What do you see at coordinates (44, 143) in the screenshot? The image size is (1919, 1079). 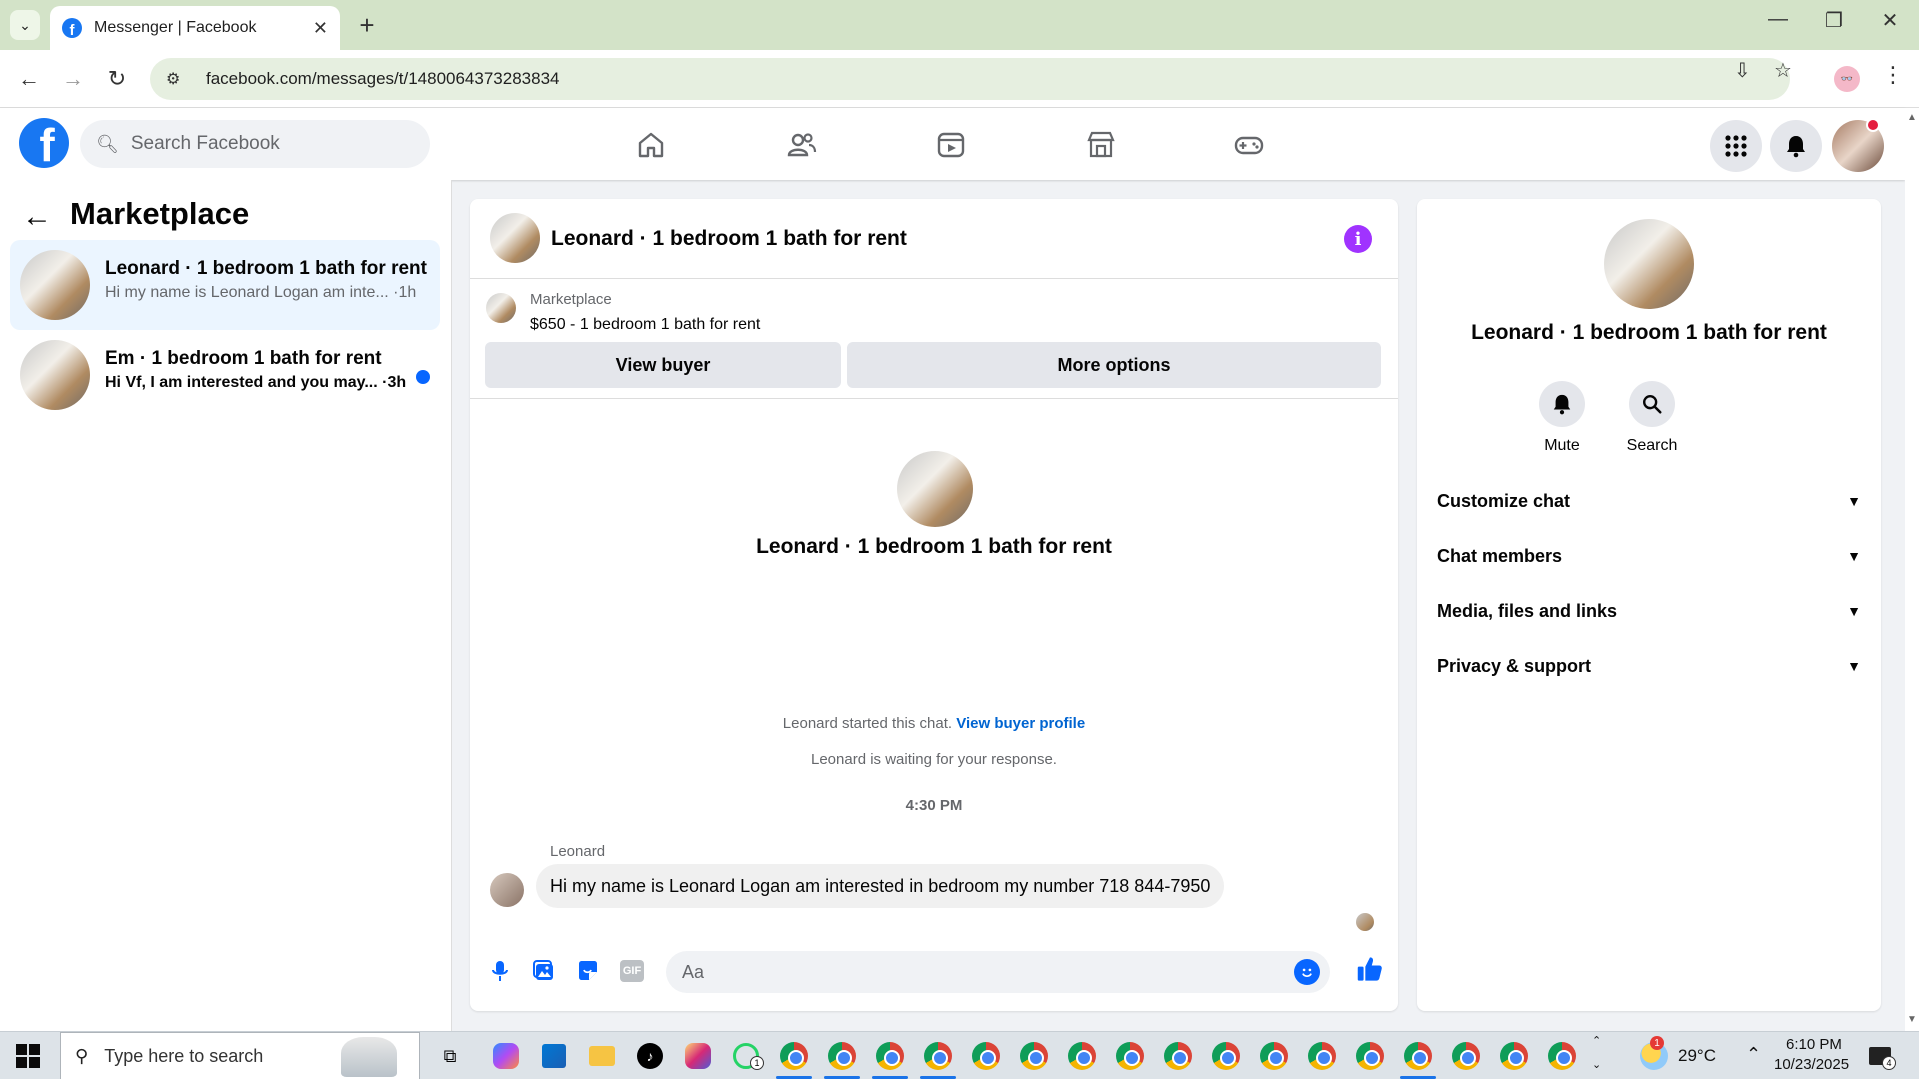 I see `facebook-logo: f` at bounding box center [44, 143].